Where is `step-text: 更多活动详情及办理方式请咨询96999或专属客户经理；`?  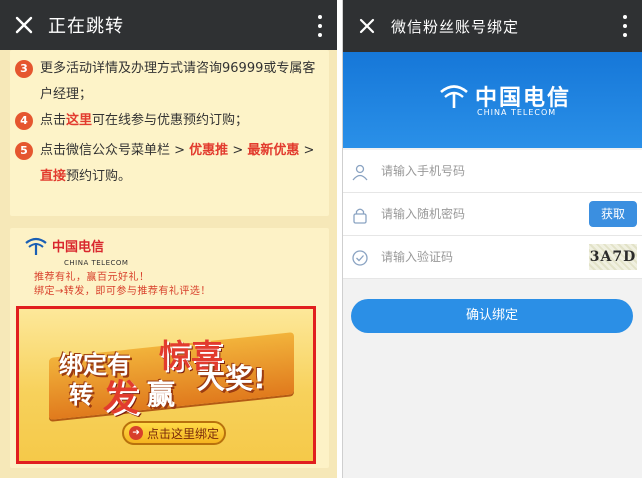 step-text: 更多活动详情及办理方式请咨询96999或专属客户经理； is located at coordinates (178, 81).